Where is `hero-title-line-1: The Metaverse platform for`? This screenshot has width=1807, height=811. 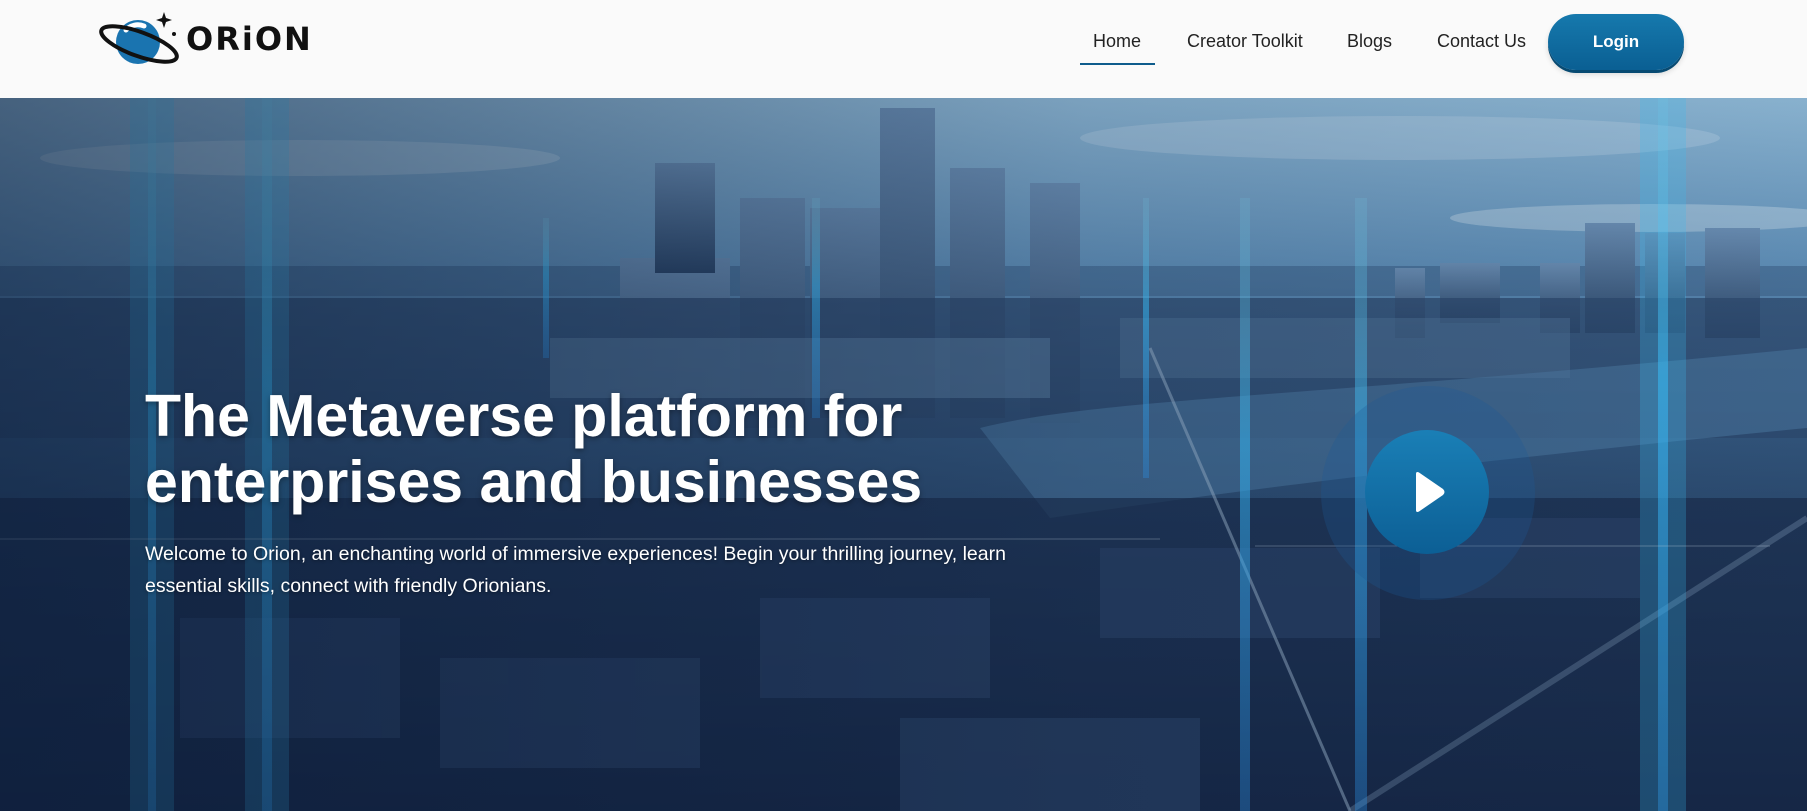 hero-title-line-1: The Metaverse platform for is located at coordinates (524, 416).